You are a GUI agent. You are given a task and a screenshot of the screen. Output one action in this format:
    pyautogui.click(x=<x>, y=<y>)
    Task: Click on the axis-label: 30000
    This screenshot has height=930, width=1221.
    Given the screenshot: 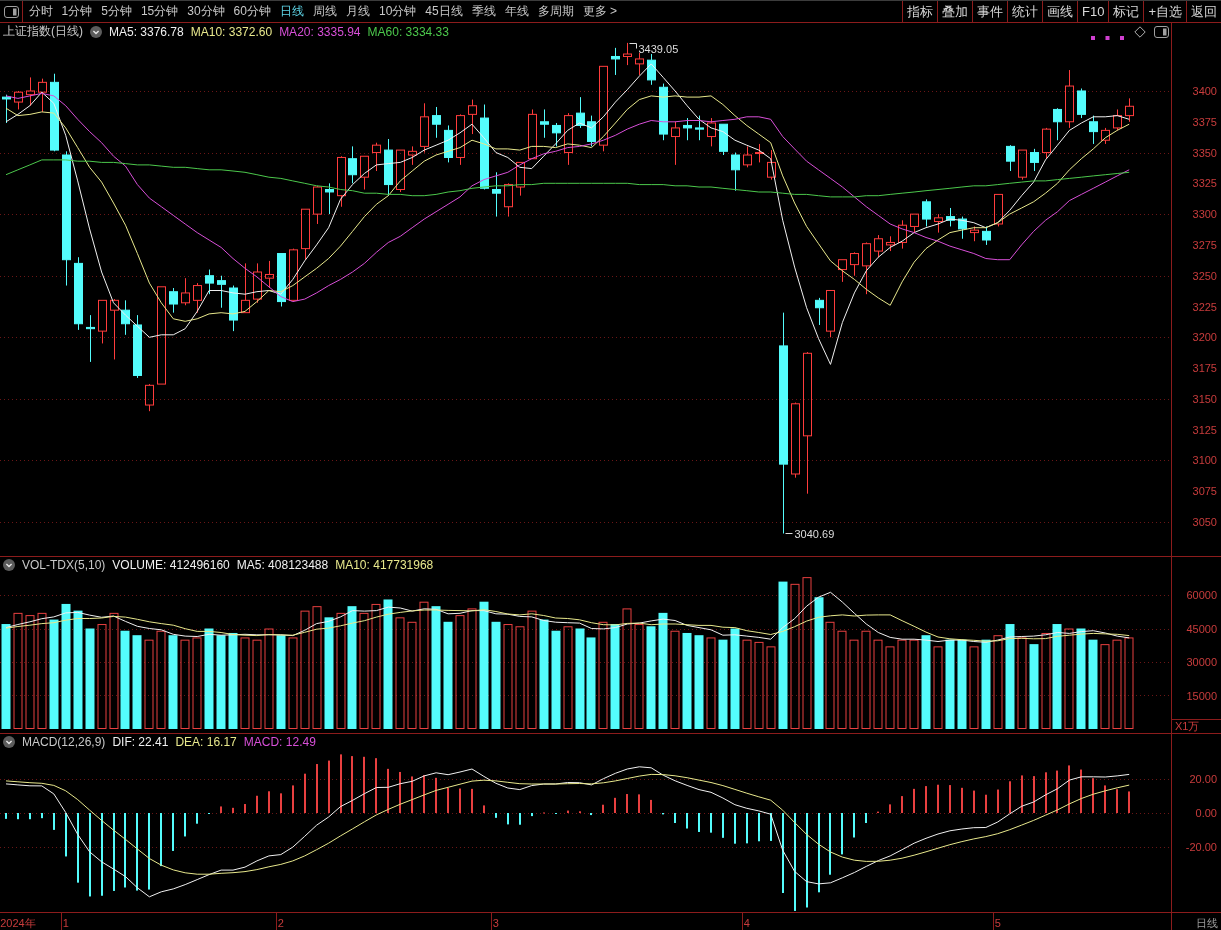 What is the action you would take?
    pyautogui.click(x=1201, y=662)
    